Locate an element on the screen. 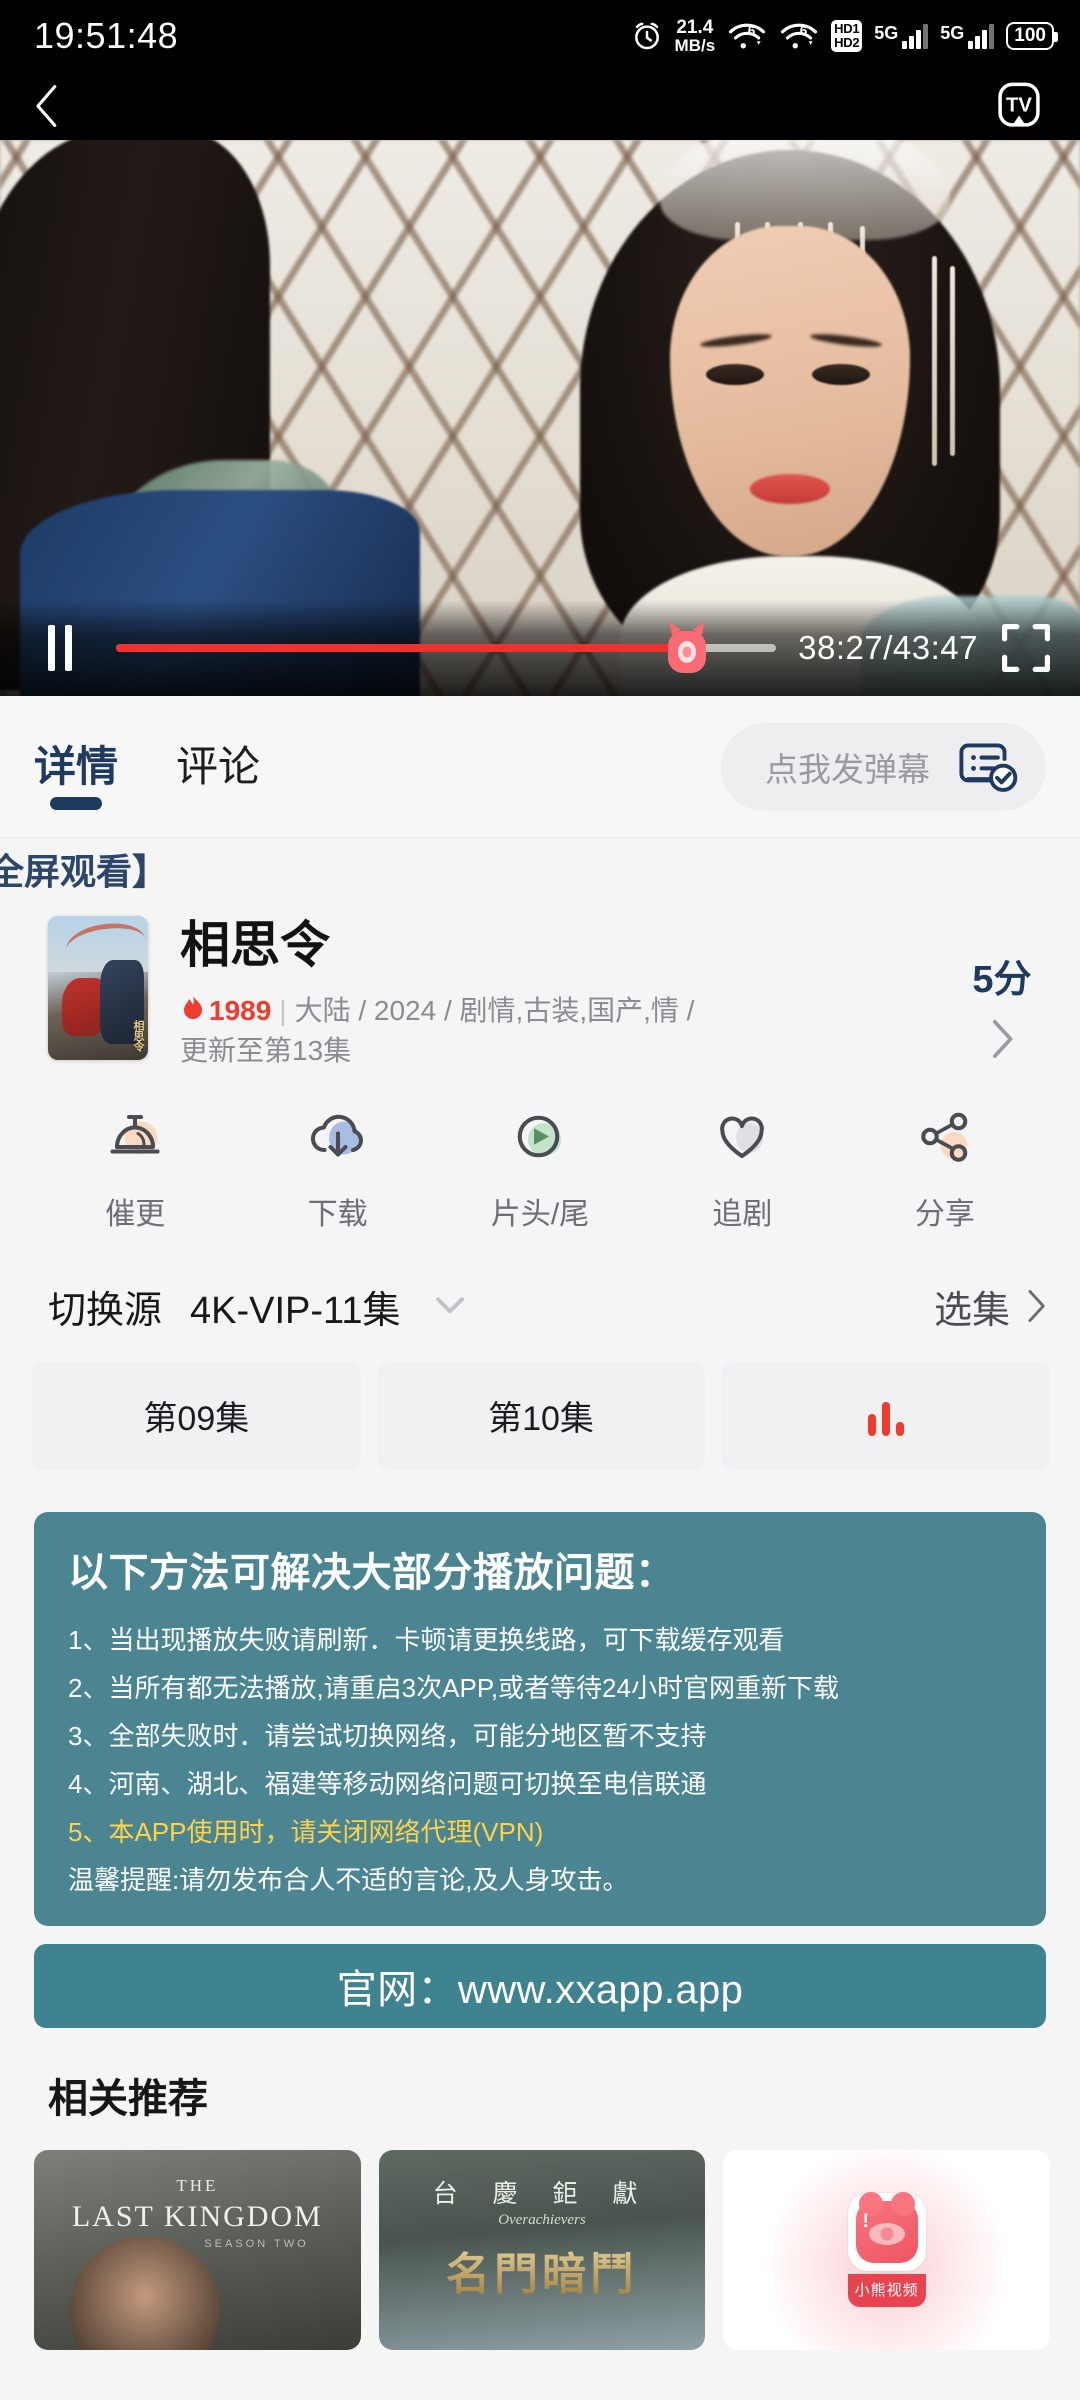 The width and height of the screenshot is (1080, 2400). episode-picker-label: 选集 is located at coordinates (971, 1310).